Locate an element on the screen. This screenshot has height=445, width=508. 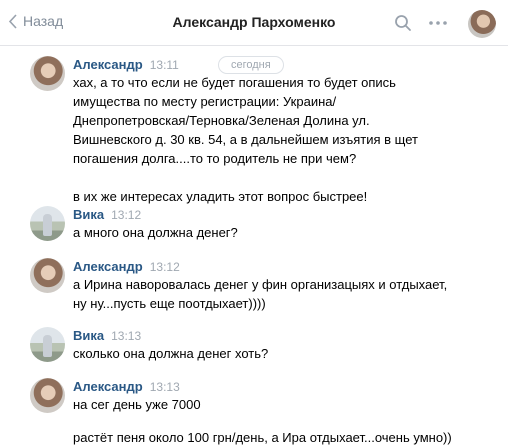
message-meta: Александр 13:13 is located at coordinates (126, 386).